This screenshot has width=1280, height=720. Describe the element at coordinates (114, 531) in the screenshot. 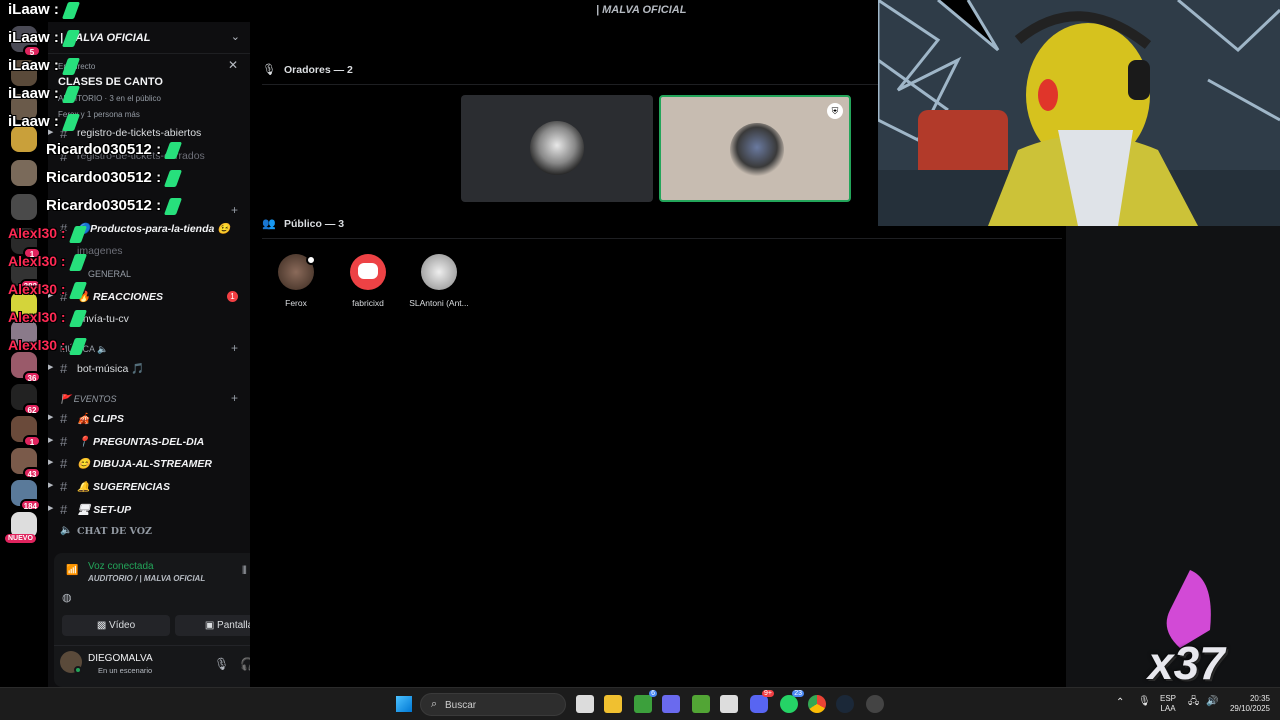

I see `channel-label: CHAT DE VOZ` at that location.